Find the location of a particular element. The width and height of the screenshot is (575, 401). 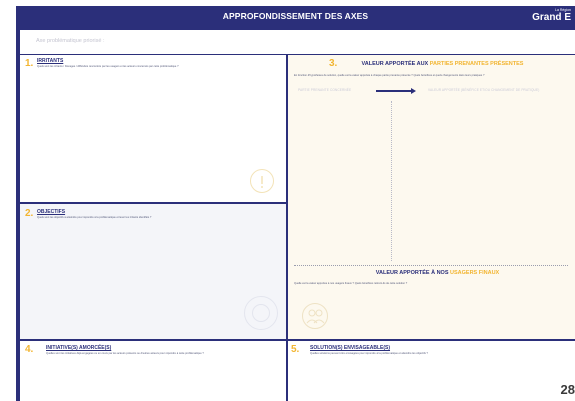

valeur-title-prefix: VALEUR APPORTÉE AUX is located at coordinates (395, 64).